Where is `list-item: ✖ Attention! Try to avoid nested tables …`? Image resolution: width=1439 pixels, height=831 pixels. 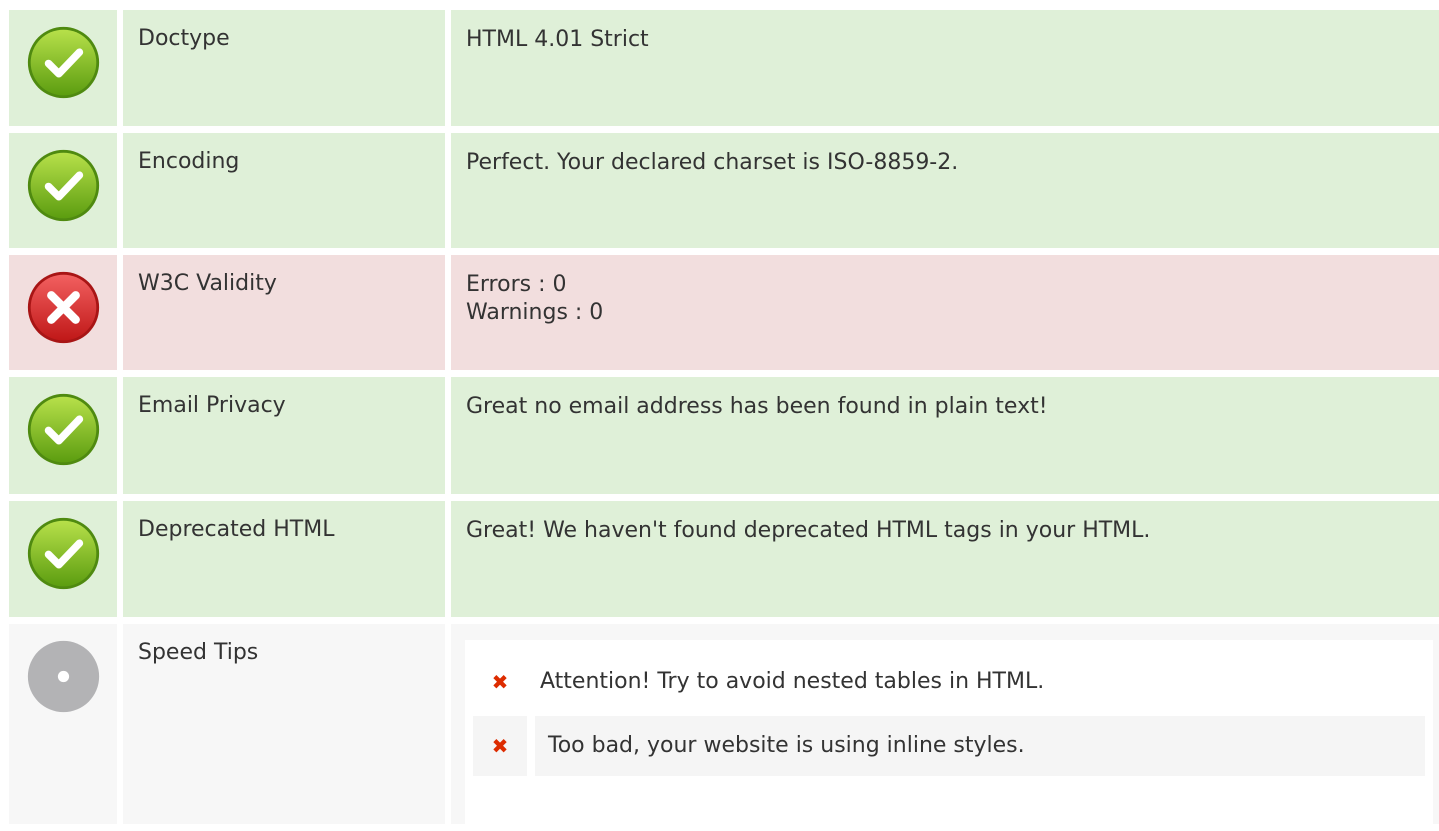
list-item: ✖ Attention! Try to avoid nested tables … is located at coordinates (949, 682).